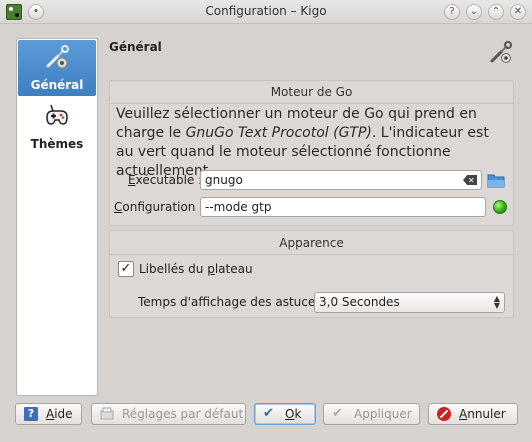 This screenshot has width=532, height=442. I want to click on defaults-button-label: Réglages par défaut, so click(183, 414).